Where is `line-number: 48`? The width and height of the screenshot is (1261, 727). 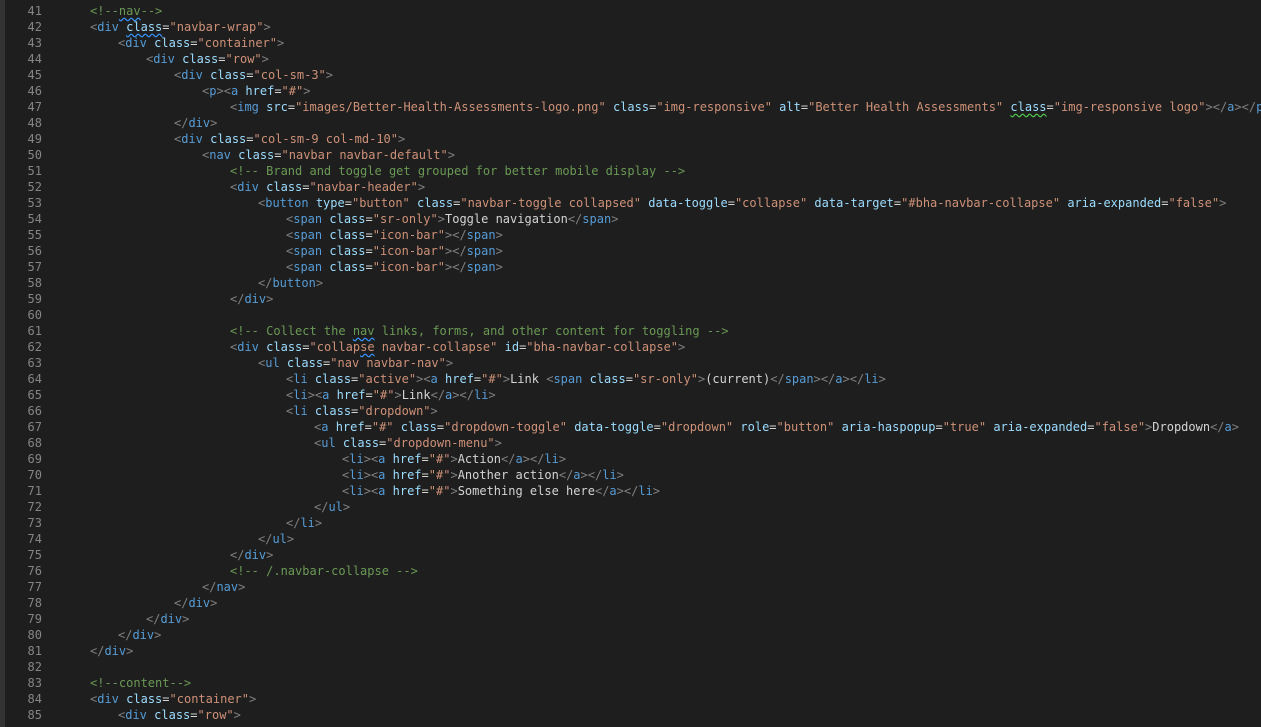
line-number: 48 is located at coordinates (34, 123).